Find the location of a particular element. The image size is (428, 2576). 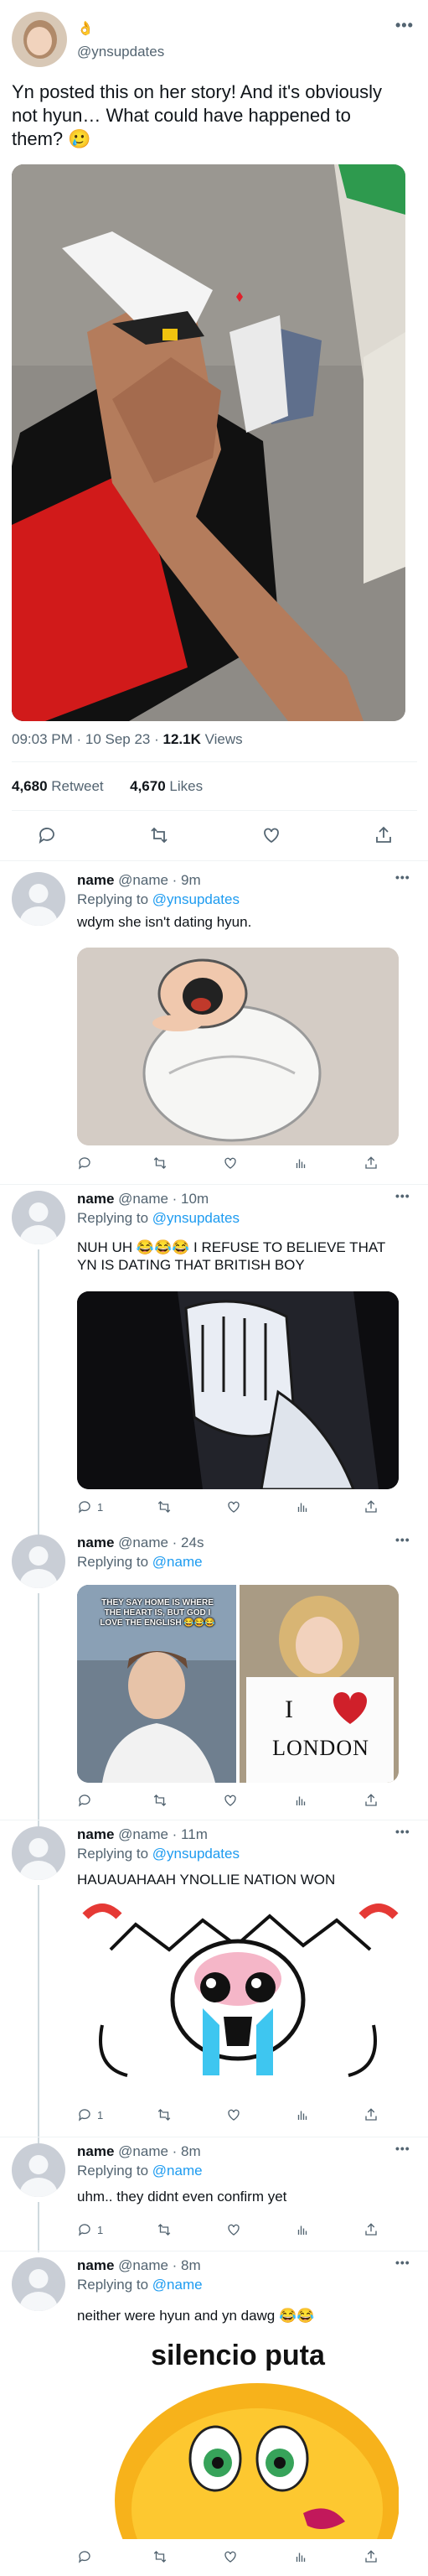

author-avatar is located at coordinates (39, 39).